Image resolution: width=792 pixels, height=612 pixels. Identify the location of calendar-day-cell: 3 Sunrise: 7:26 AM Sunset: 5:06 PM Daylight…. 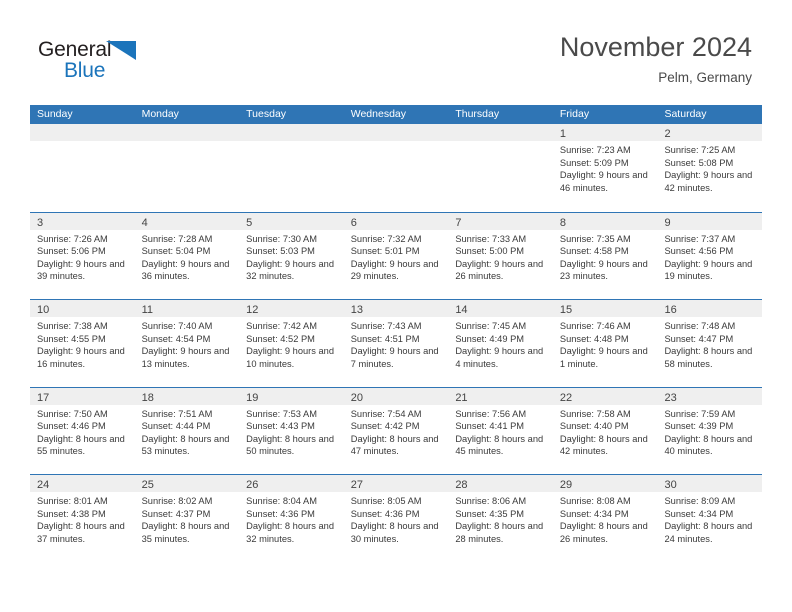
(82, 256).